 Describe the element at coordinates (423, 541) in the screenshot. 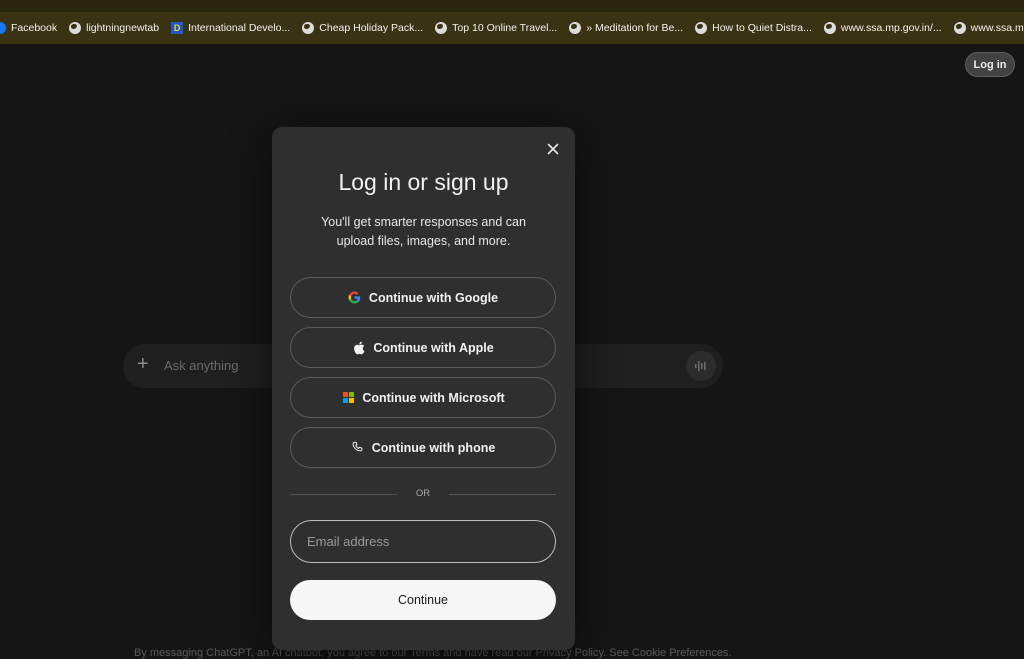

I see `email-field` at that location.